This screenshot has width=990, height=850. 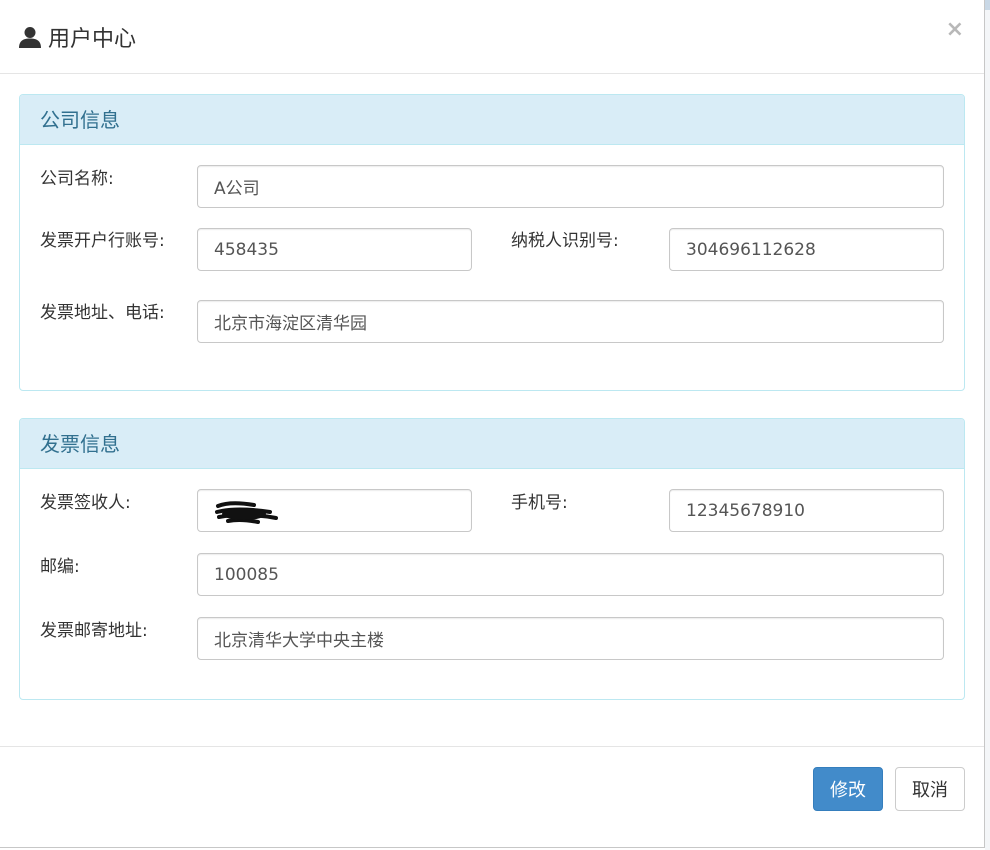 I want to click on address-phone-input, so click(x=570, y=321).